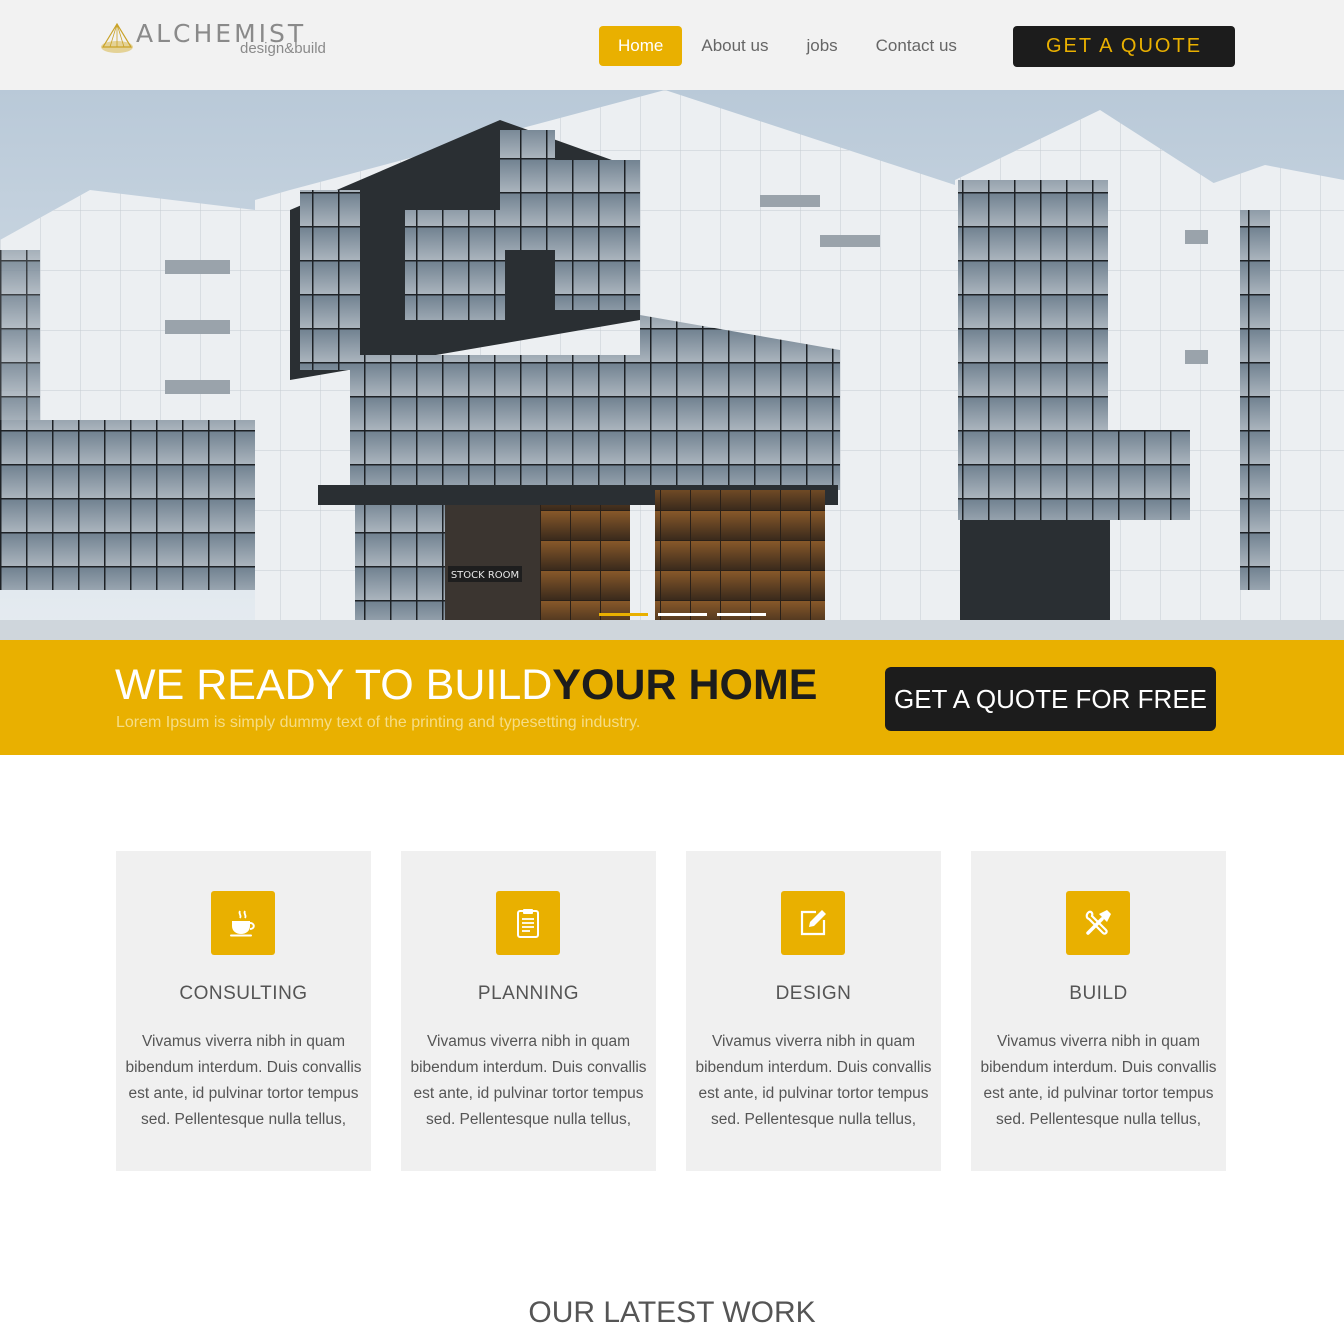 The width and height of the screenshot is (1344, 1344). I want to click on slider-dots, so click(682, 614).